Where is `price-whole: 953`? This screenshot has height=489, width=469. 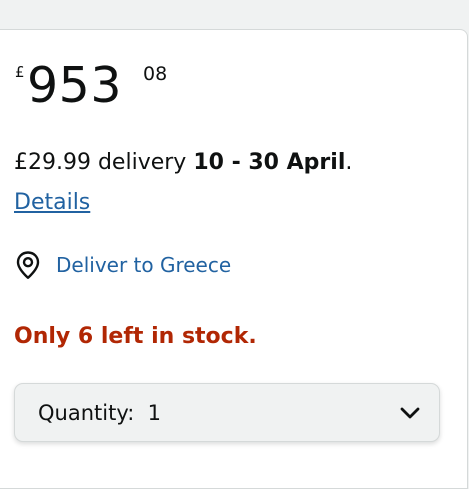
price-whole: 953 is located at coordinates (75, 85).